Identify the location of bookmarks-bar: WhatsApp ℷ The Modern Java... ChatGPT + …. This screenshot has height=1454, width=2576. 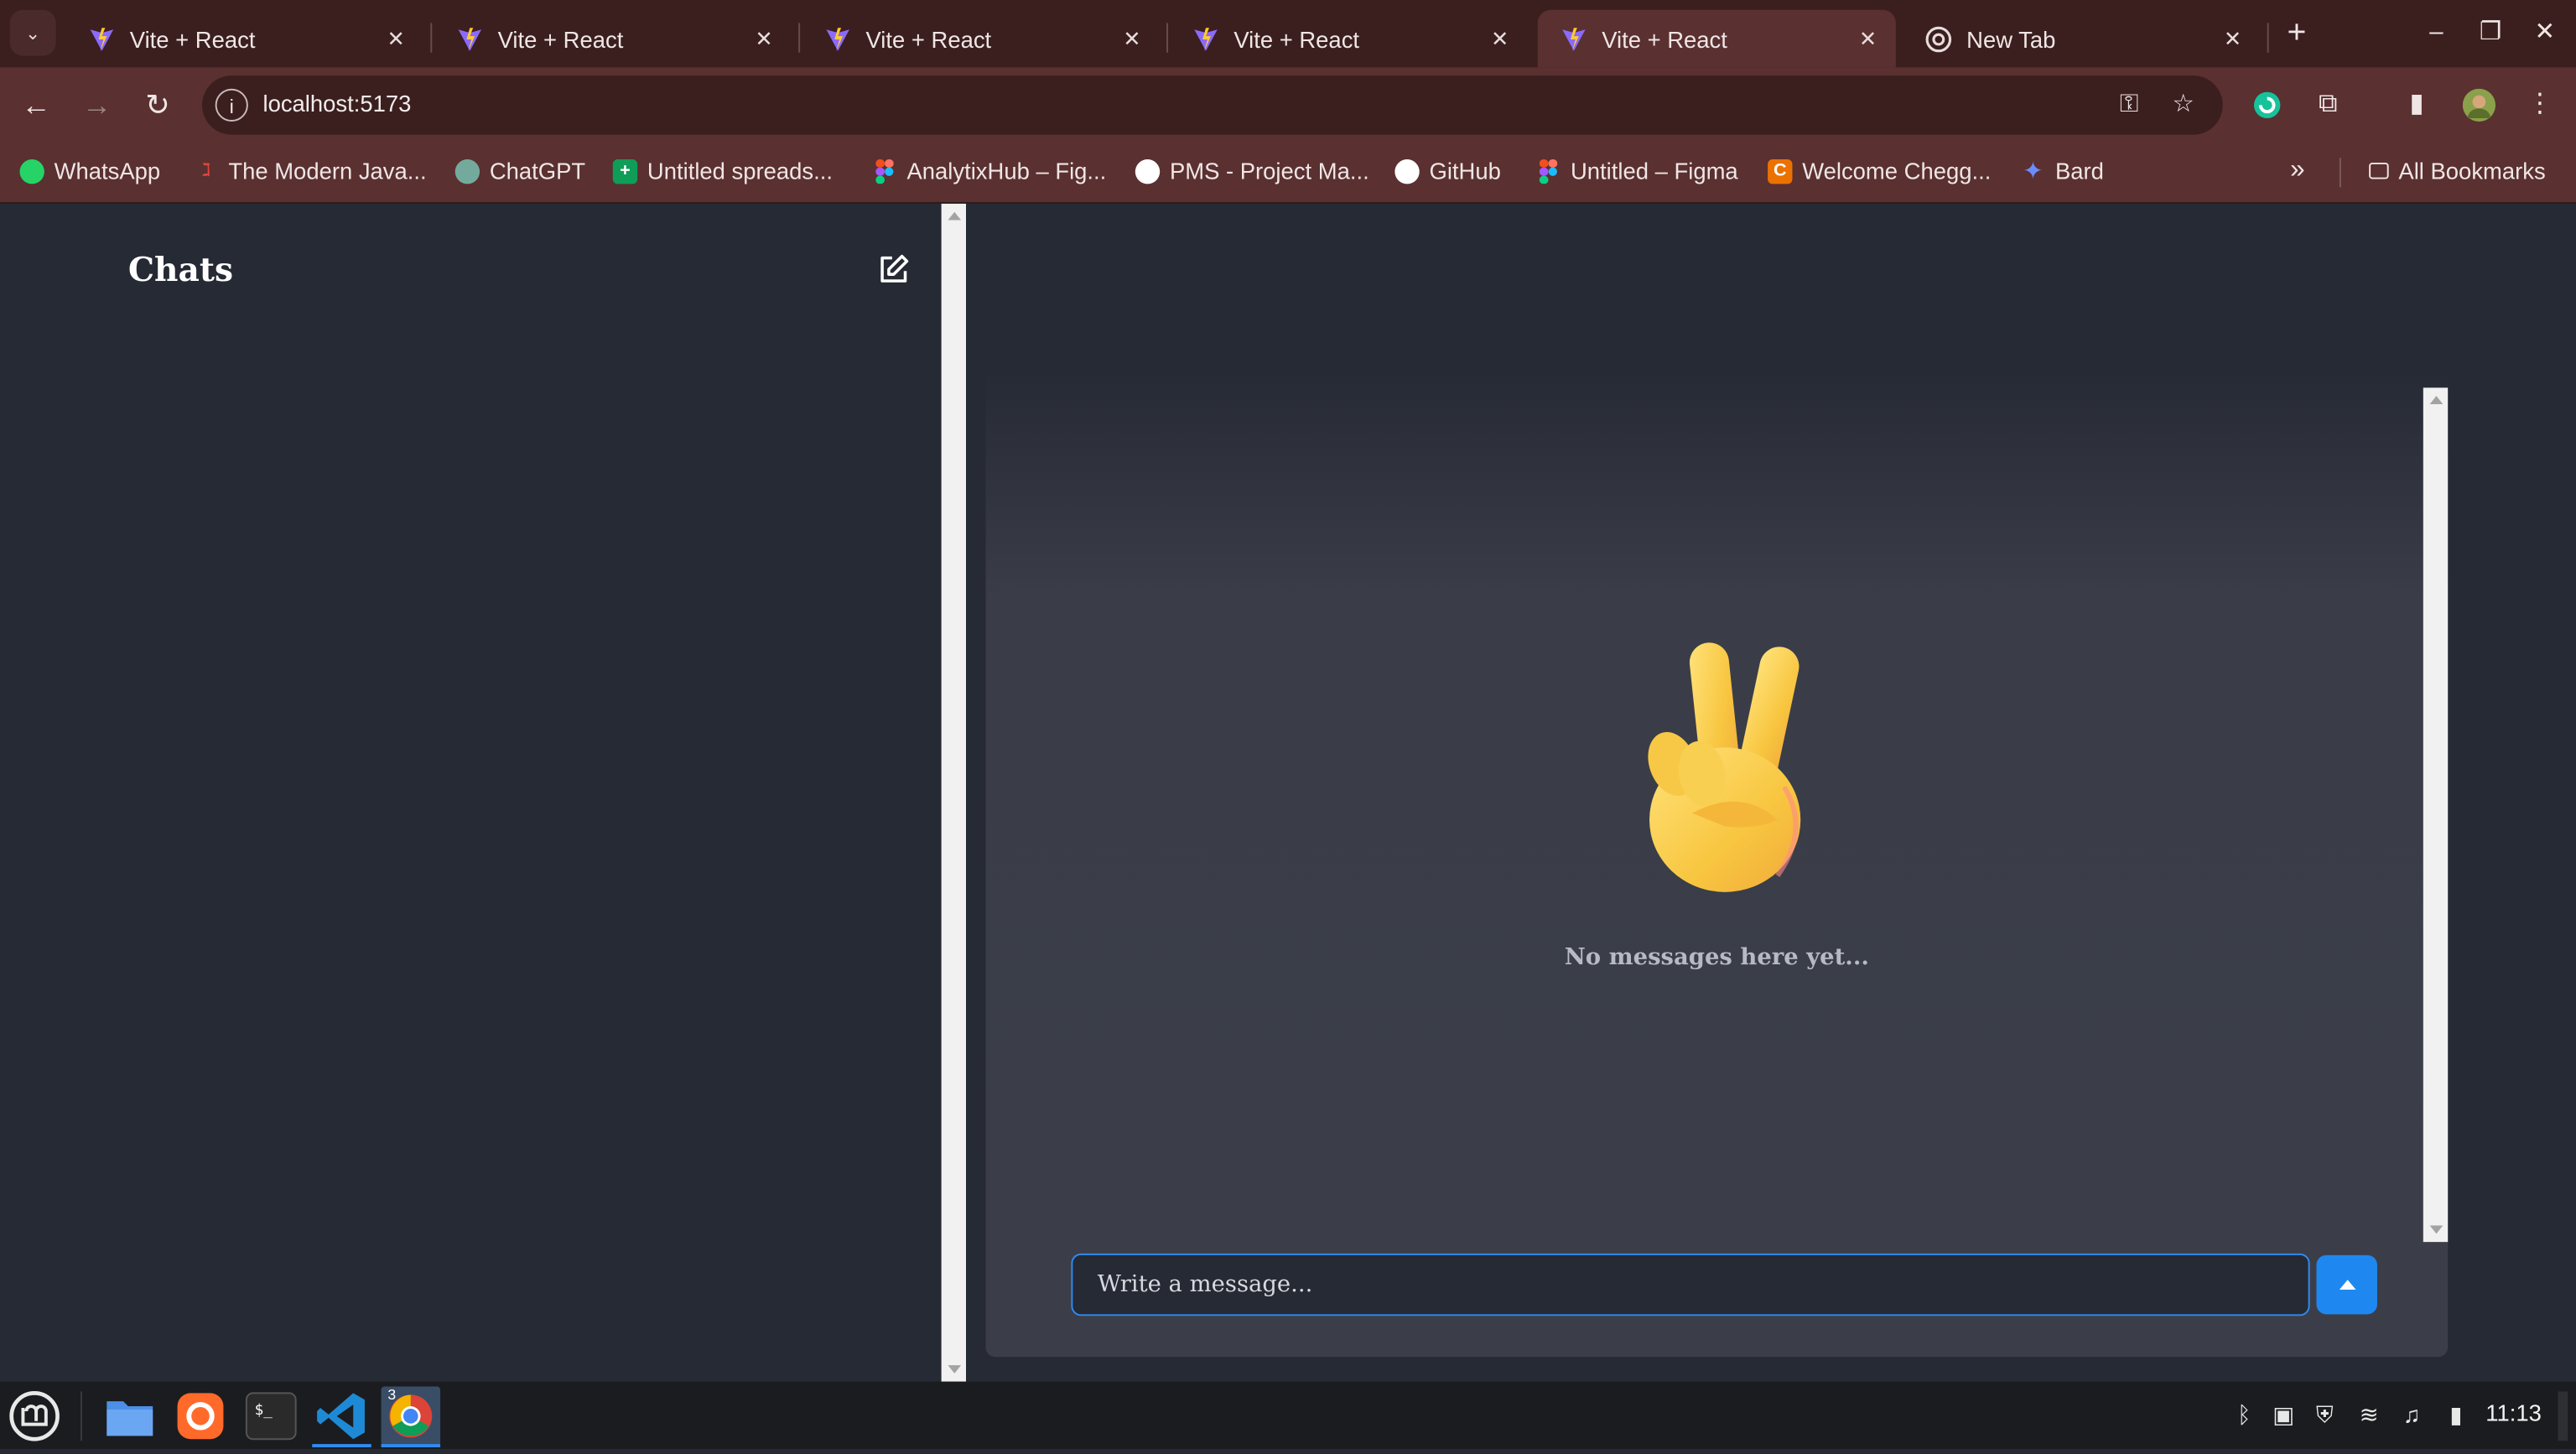
(1288, 172).